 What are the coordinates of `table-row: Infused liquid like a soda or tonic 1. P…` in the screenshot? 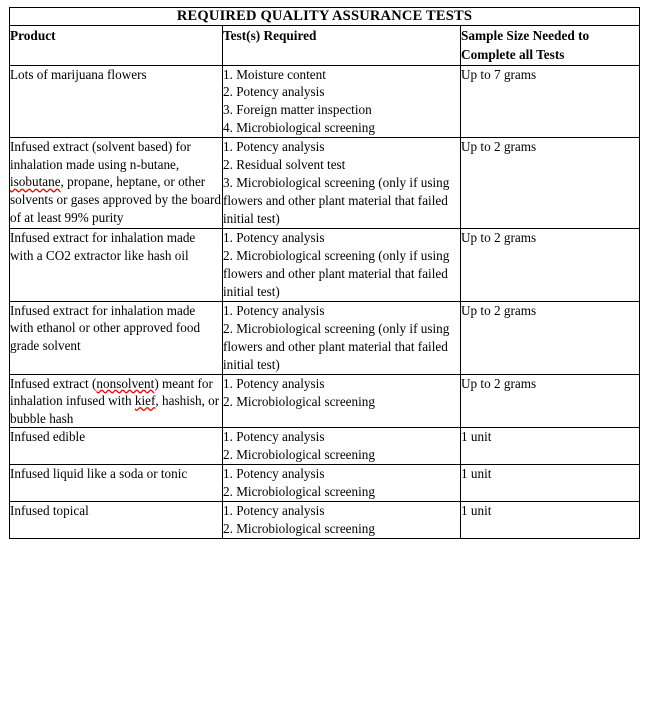 It's located at (325, 483).